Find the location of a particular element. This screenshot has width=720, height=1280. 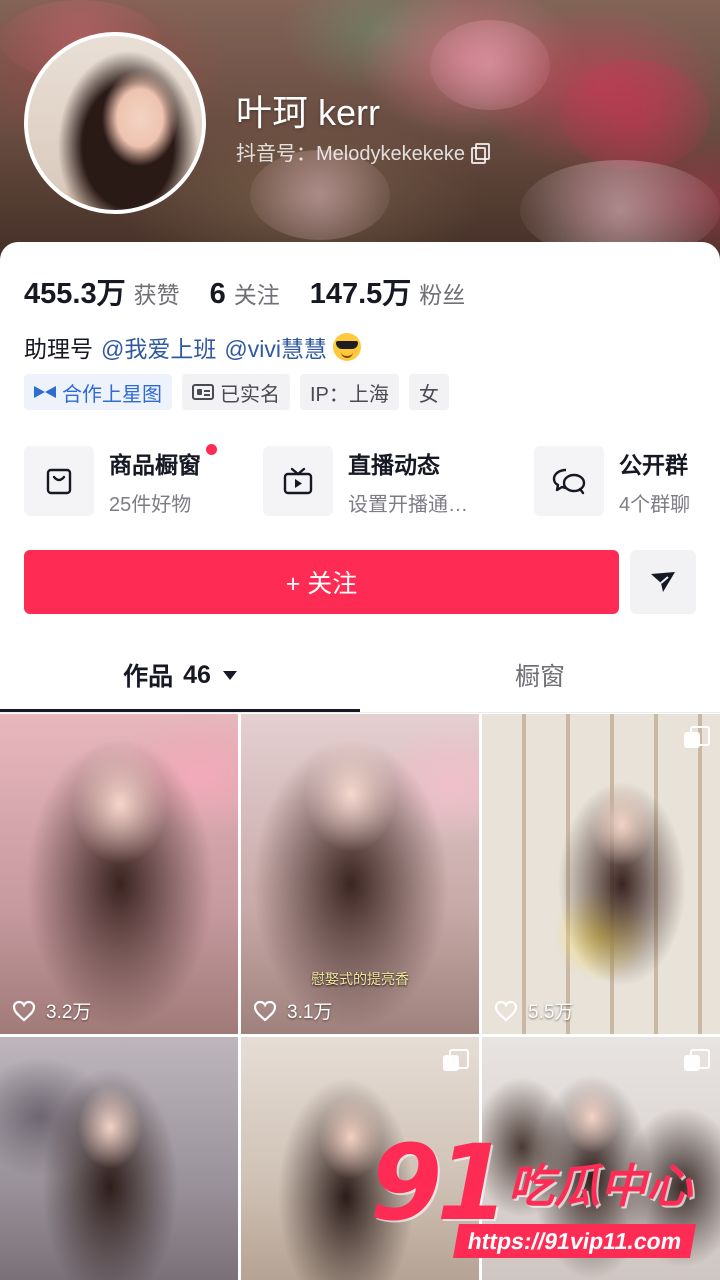

bio: 助理号 @我爱上班 @vivi慧慧 is located at coordinates (192, 347).